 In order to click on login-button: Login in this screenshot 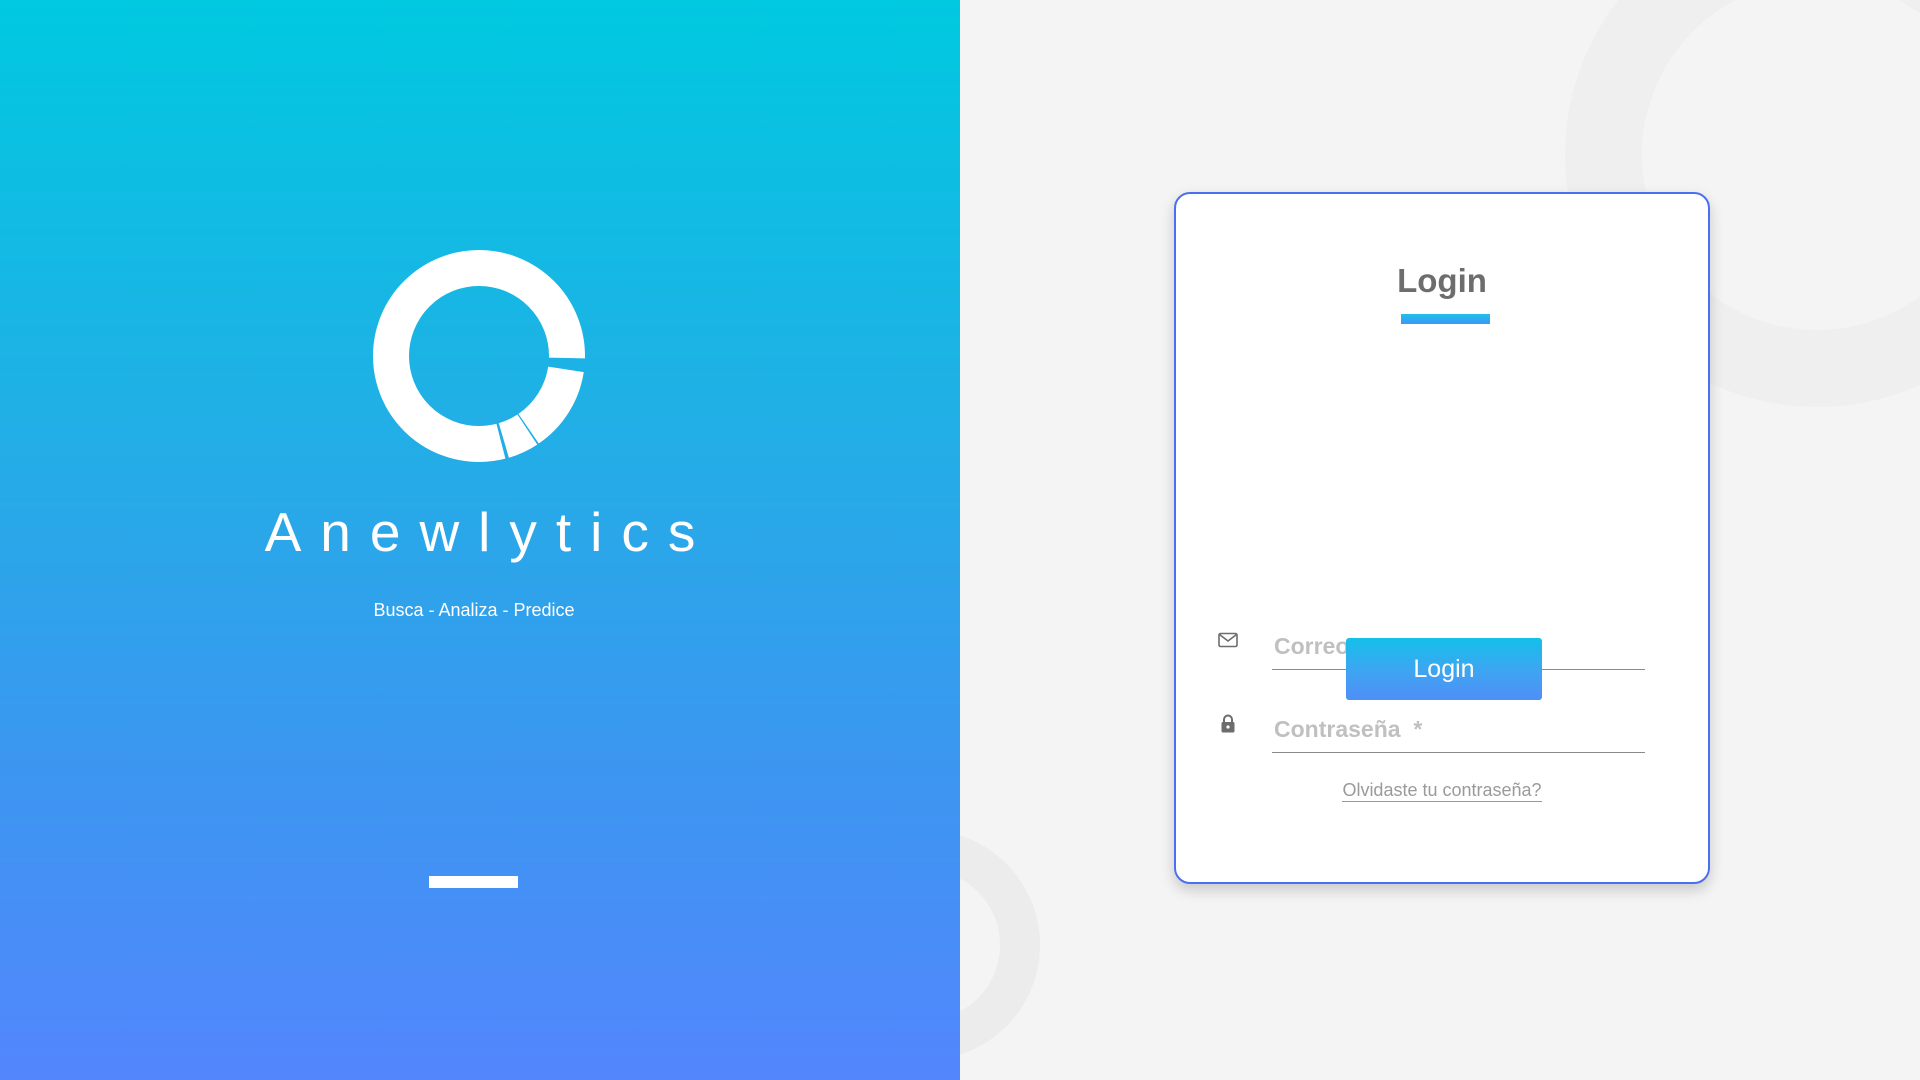, I will do `click(1444, 669)`.